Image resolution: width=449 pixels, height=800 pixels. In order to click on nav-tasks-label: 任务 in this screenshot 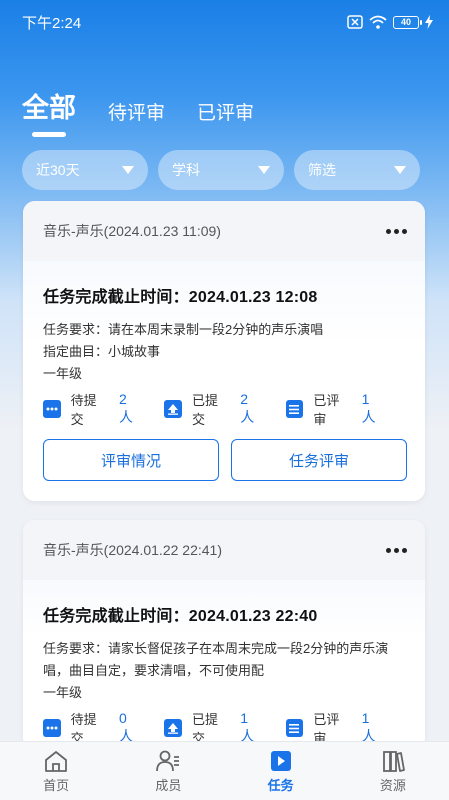, I will do `click(280, 785)`.